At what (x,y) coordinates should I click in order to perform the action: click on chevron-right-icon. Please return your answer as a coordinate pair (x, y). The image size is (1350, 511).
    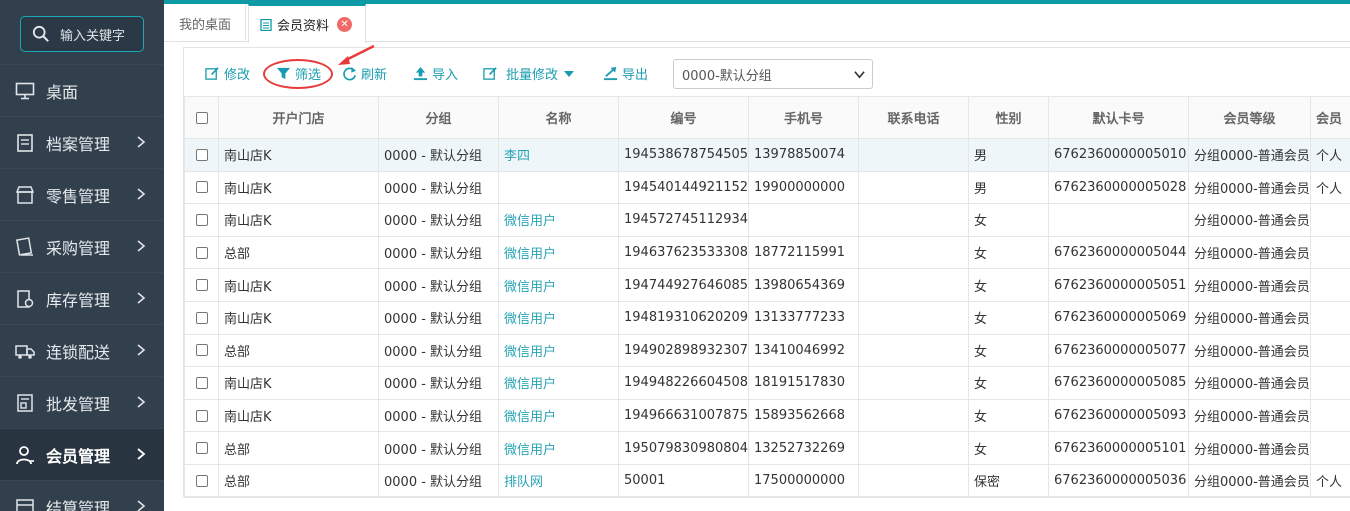
    Looking at the image, I should click on (141, 350).